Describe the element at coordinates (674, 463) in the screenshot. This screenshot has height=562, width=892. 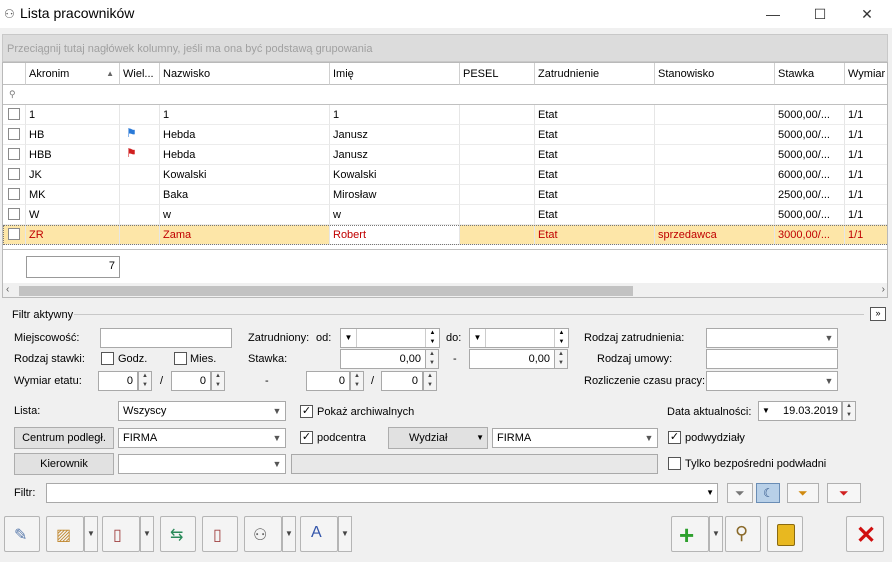
I see `bezposredni-checkbox` at that location.